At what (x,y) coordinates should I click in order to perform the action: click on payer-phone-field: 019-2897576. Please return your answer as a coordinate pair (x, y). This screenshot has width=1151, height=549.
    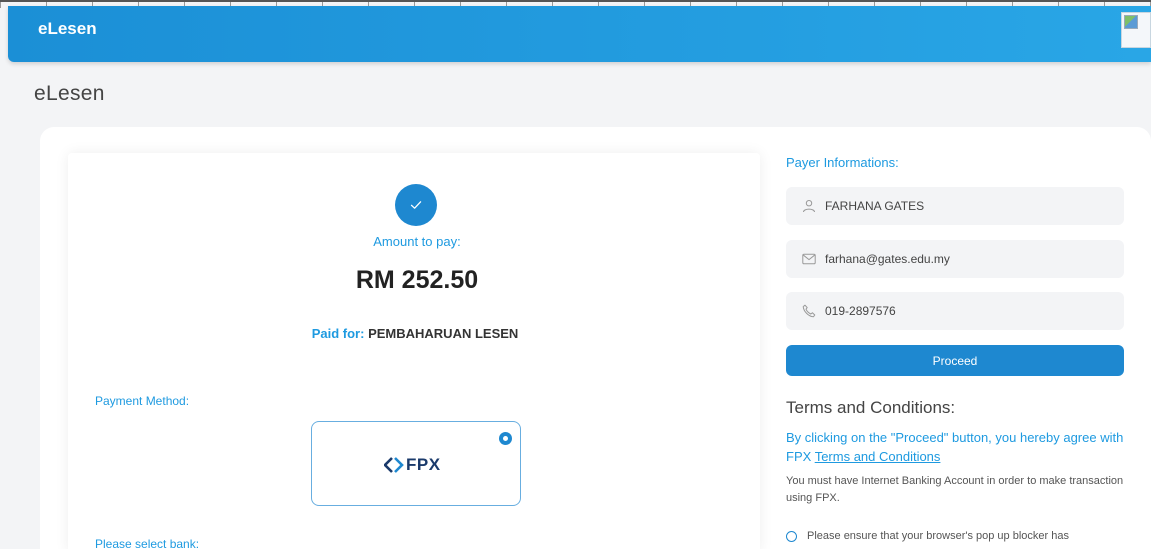
    Looking at the image, I should click on (955, 311).